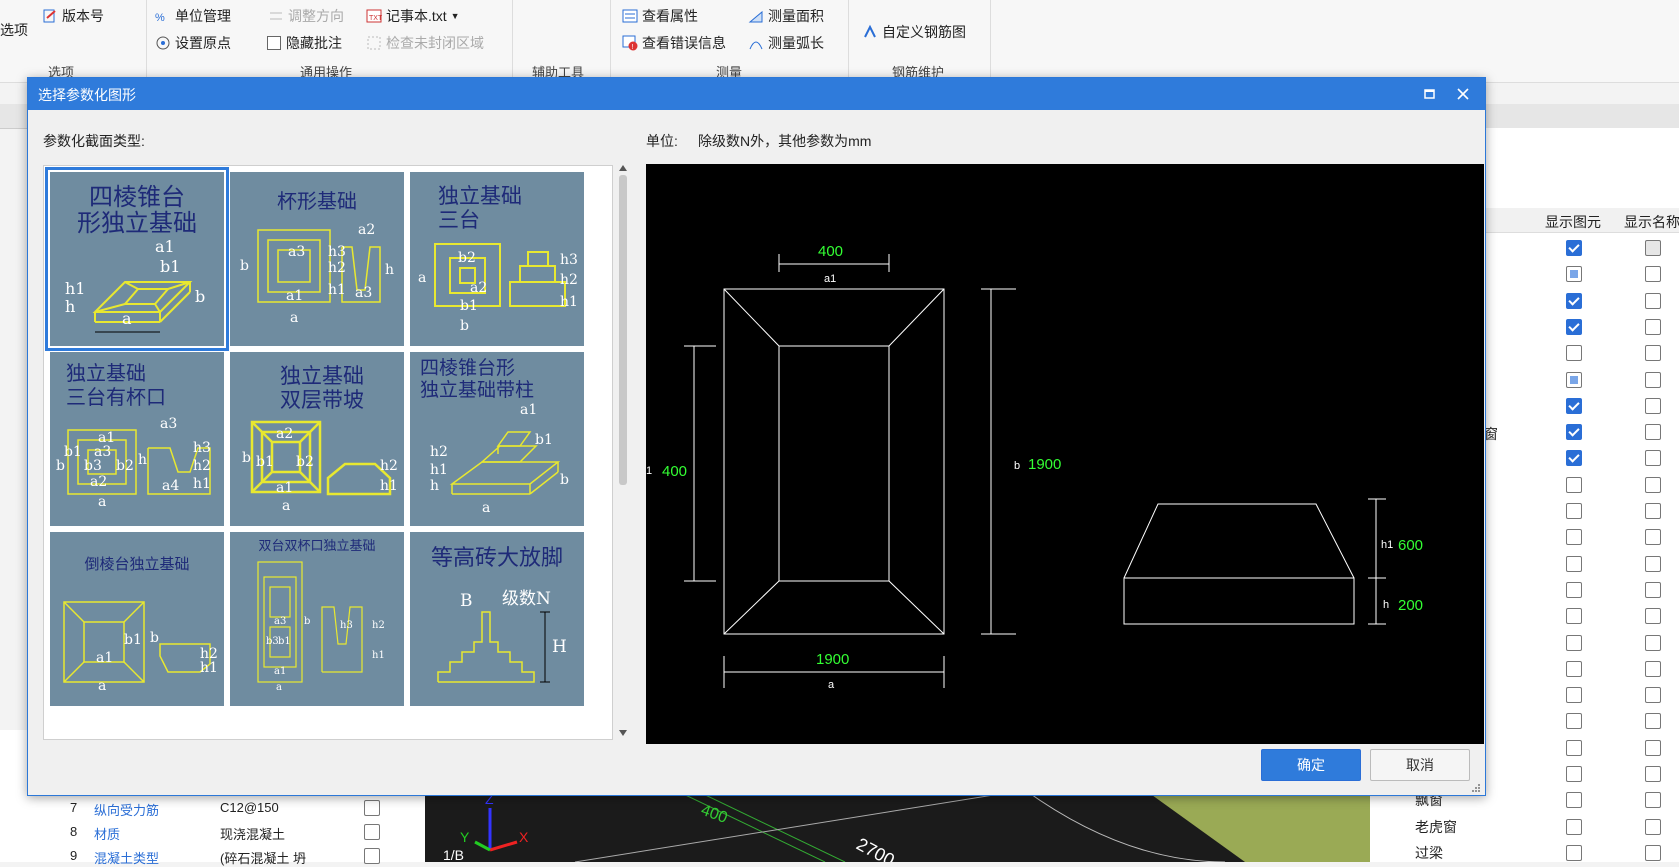 The width and height of the screenshot is (1679, 867). I want to click on scroll-up-icon, so click(623, 168).